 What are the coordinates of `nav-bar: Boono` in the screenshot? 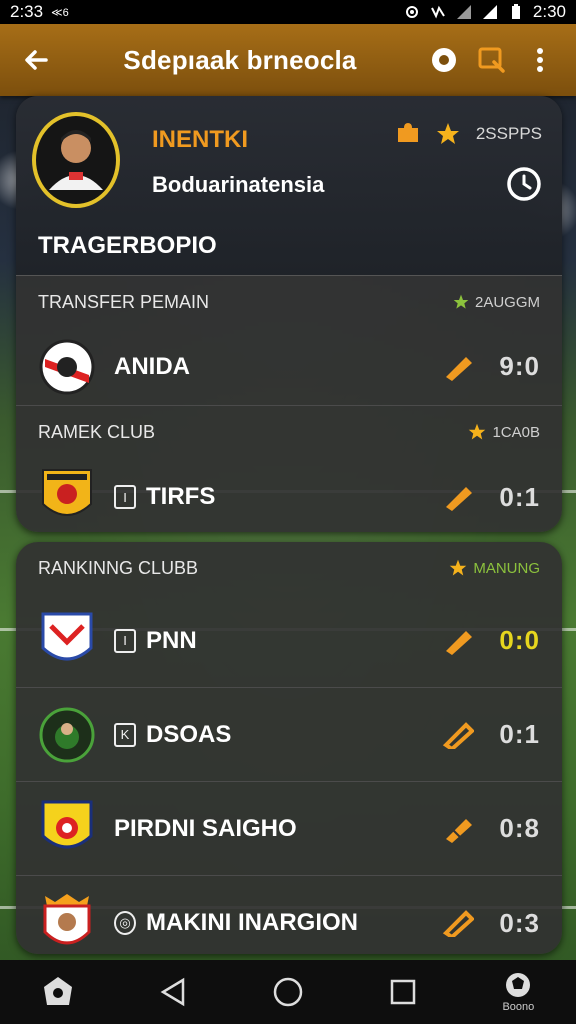 It's located at (288, 992).